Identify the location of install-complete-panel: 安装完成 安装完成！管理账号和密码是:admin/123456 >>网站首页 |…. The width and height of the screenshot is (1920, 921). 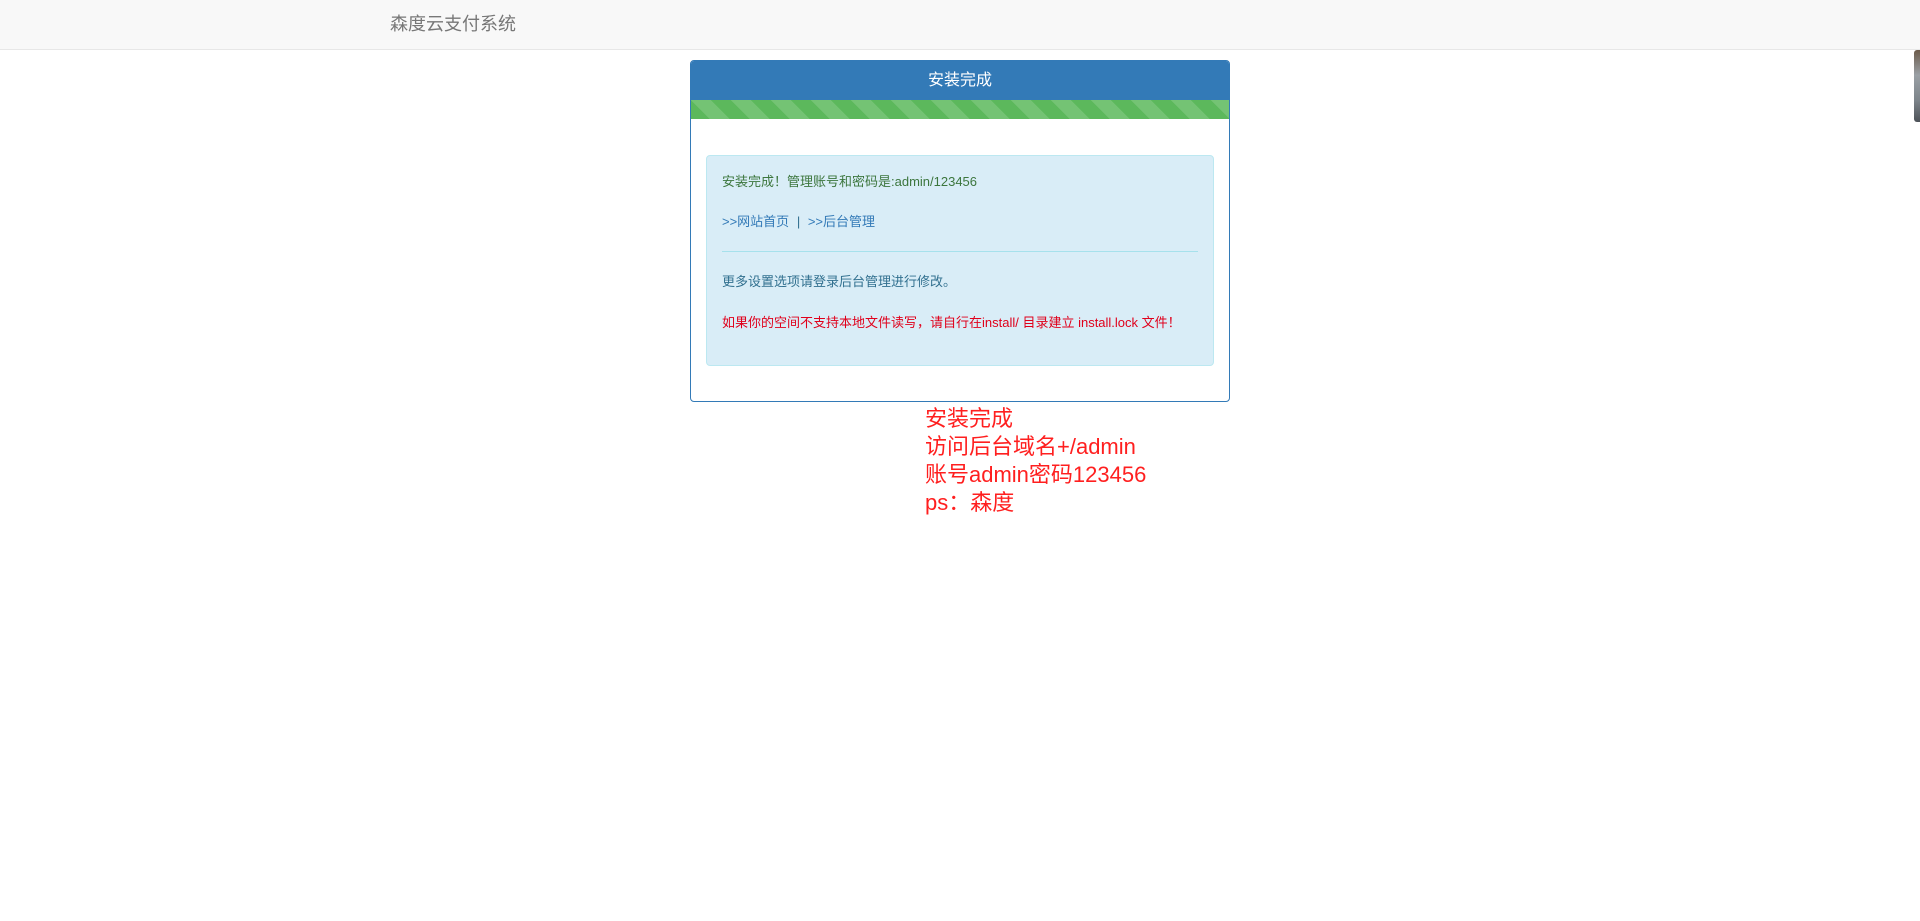
(960, 231).